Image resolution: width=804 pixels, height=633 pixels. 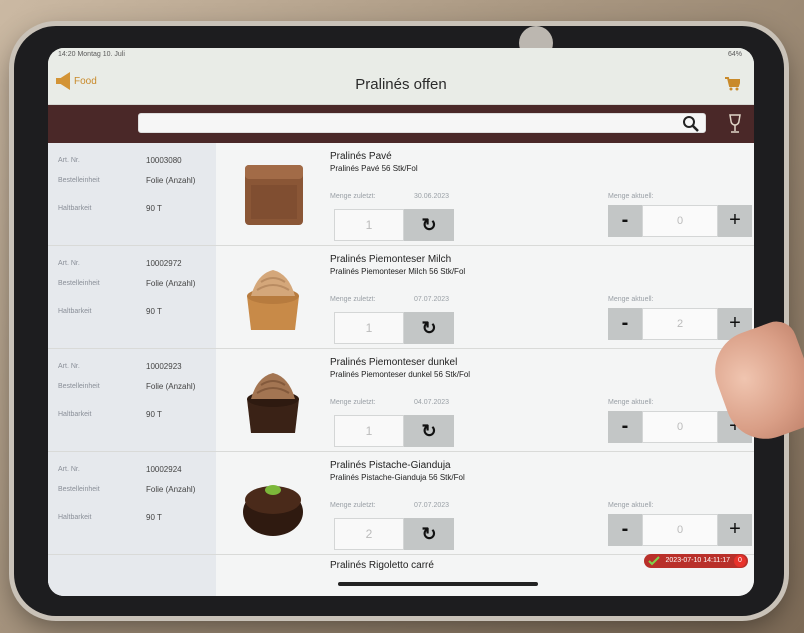 I want to click on product-description: Pralinés Pavé 56 Stk/Fol, so click(x=374, y=168).